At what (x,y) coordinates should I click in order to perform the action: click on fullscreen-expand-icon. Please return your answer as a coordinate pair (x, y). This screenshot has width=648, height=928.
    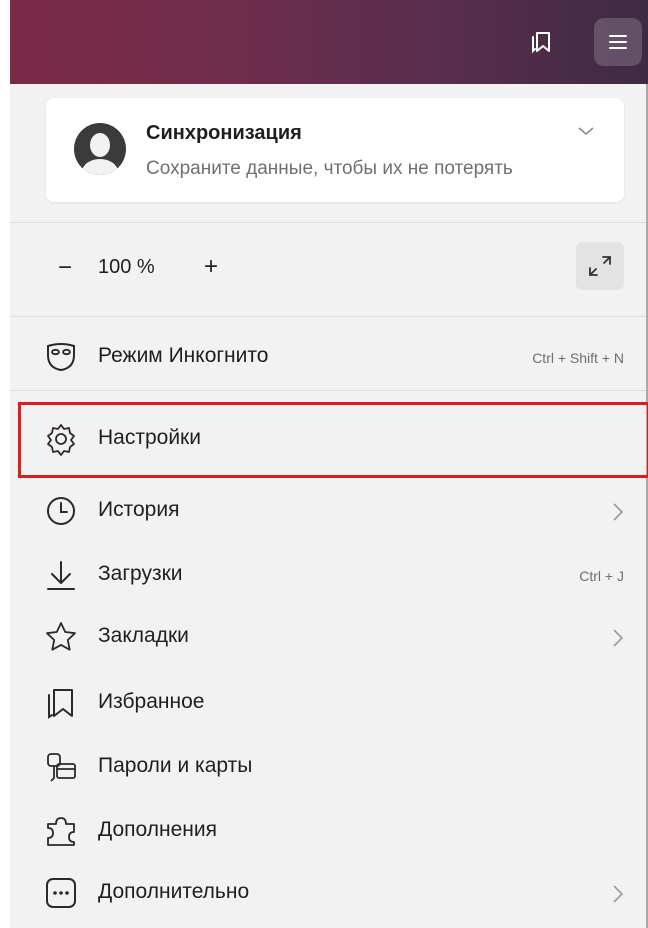
    Looking at the image, I should click on (600, 266).